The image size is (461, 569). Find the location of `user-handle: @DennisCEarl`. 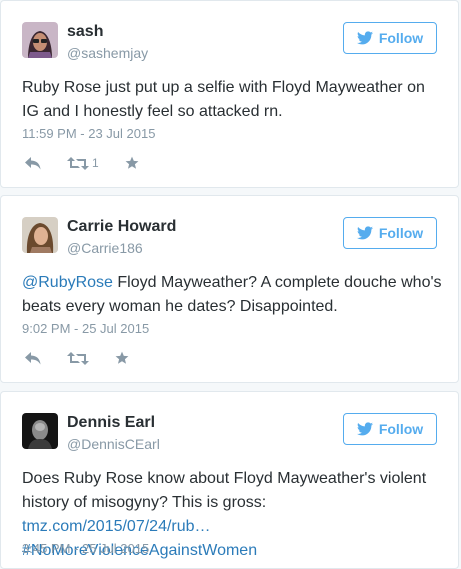

user-handle: @DennisCEarl is located at coordinates (113, 444).